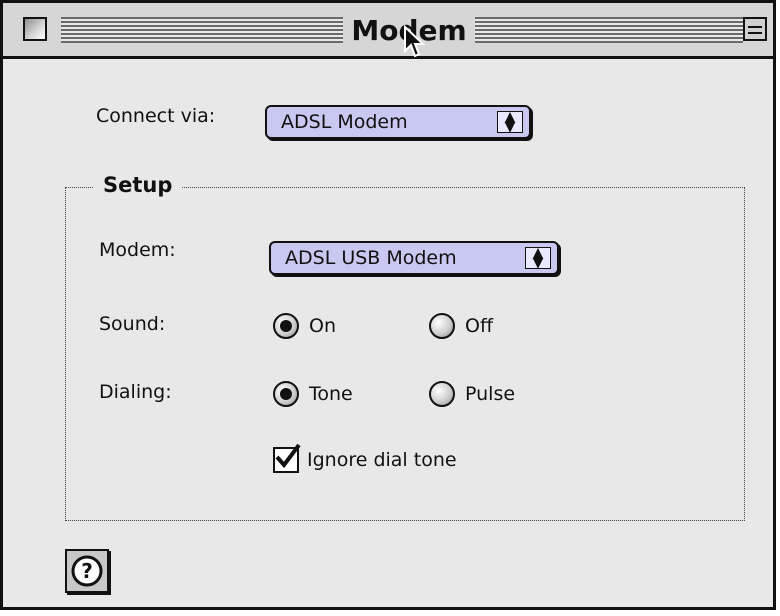  I want to click on help-question-icon: ?, so click(87, 571).